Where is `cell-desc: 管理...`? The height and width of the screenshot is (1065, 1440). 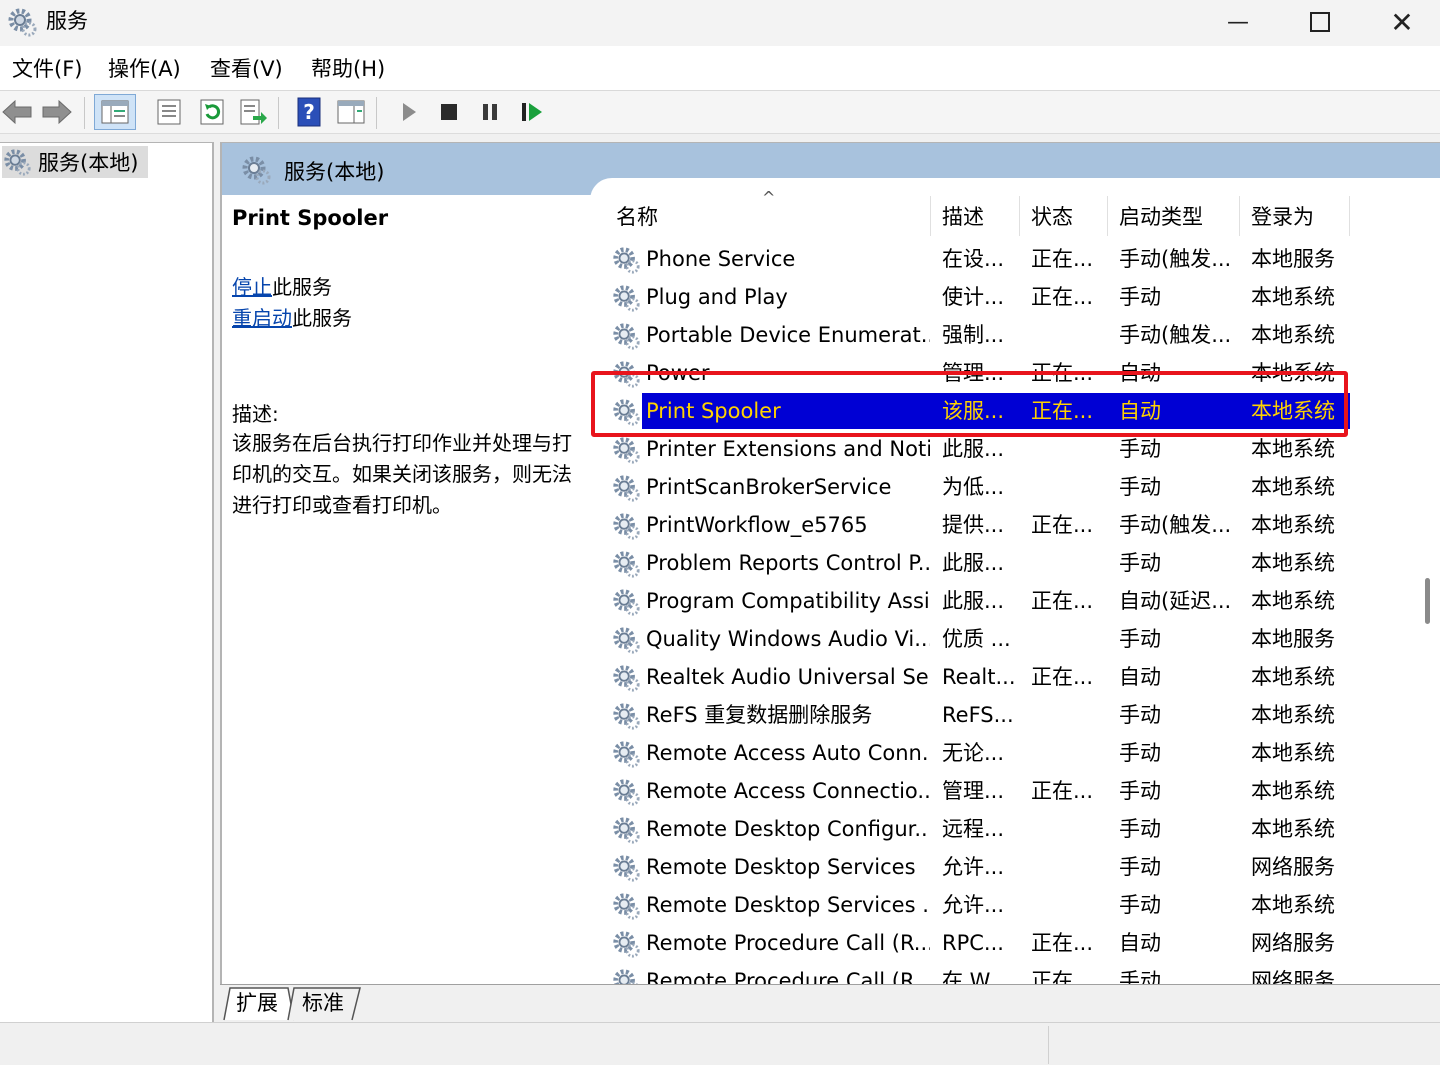
cell-desc: 管理... is located at coordinates (973, 791).